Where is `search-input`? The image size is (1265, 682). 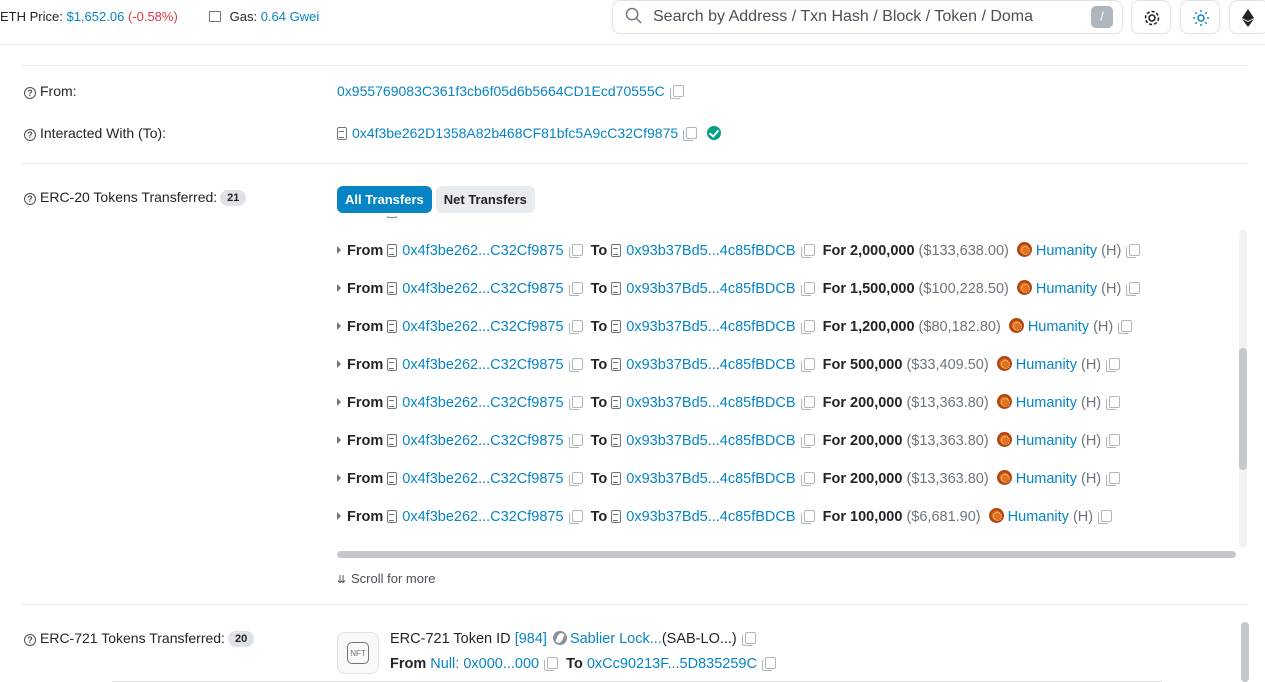
search-input is located at coordinates (863, 17).